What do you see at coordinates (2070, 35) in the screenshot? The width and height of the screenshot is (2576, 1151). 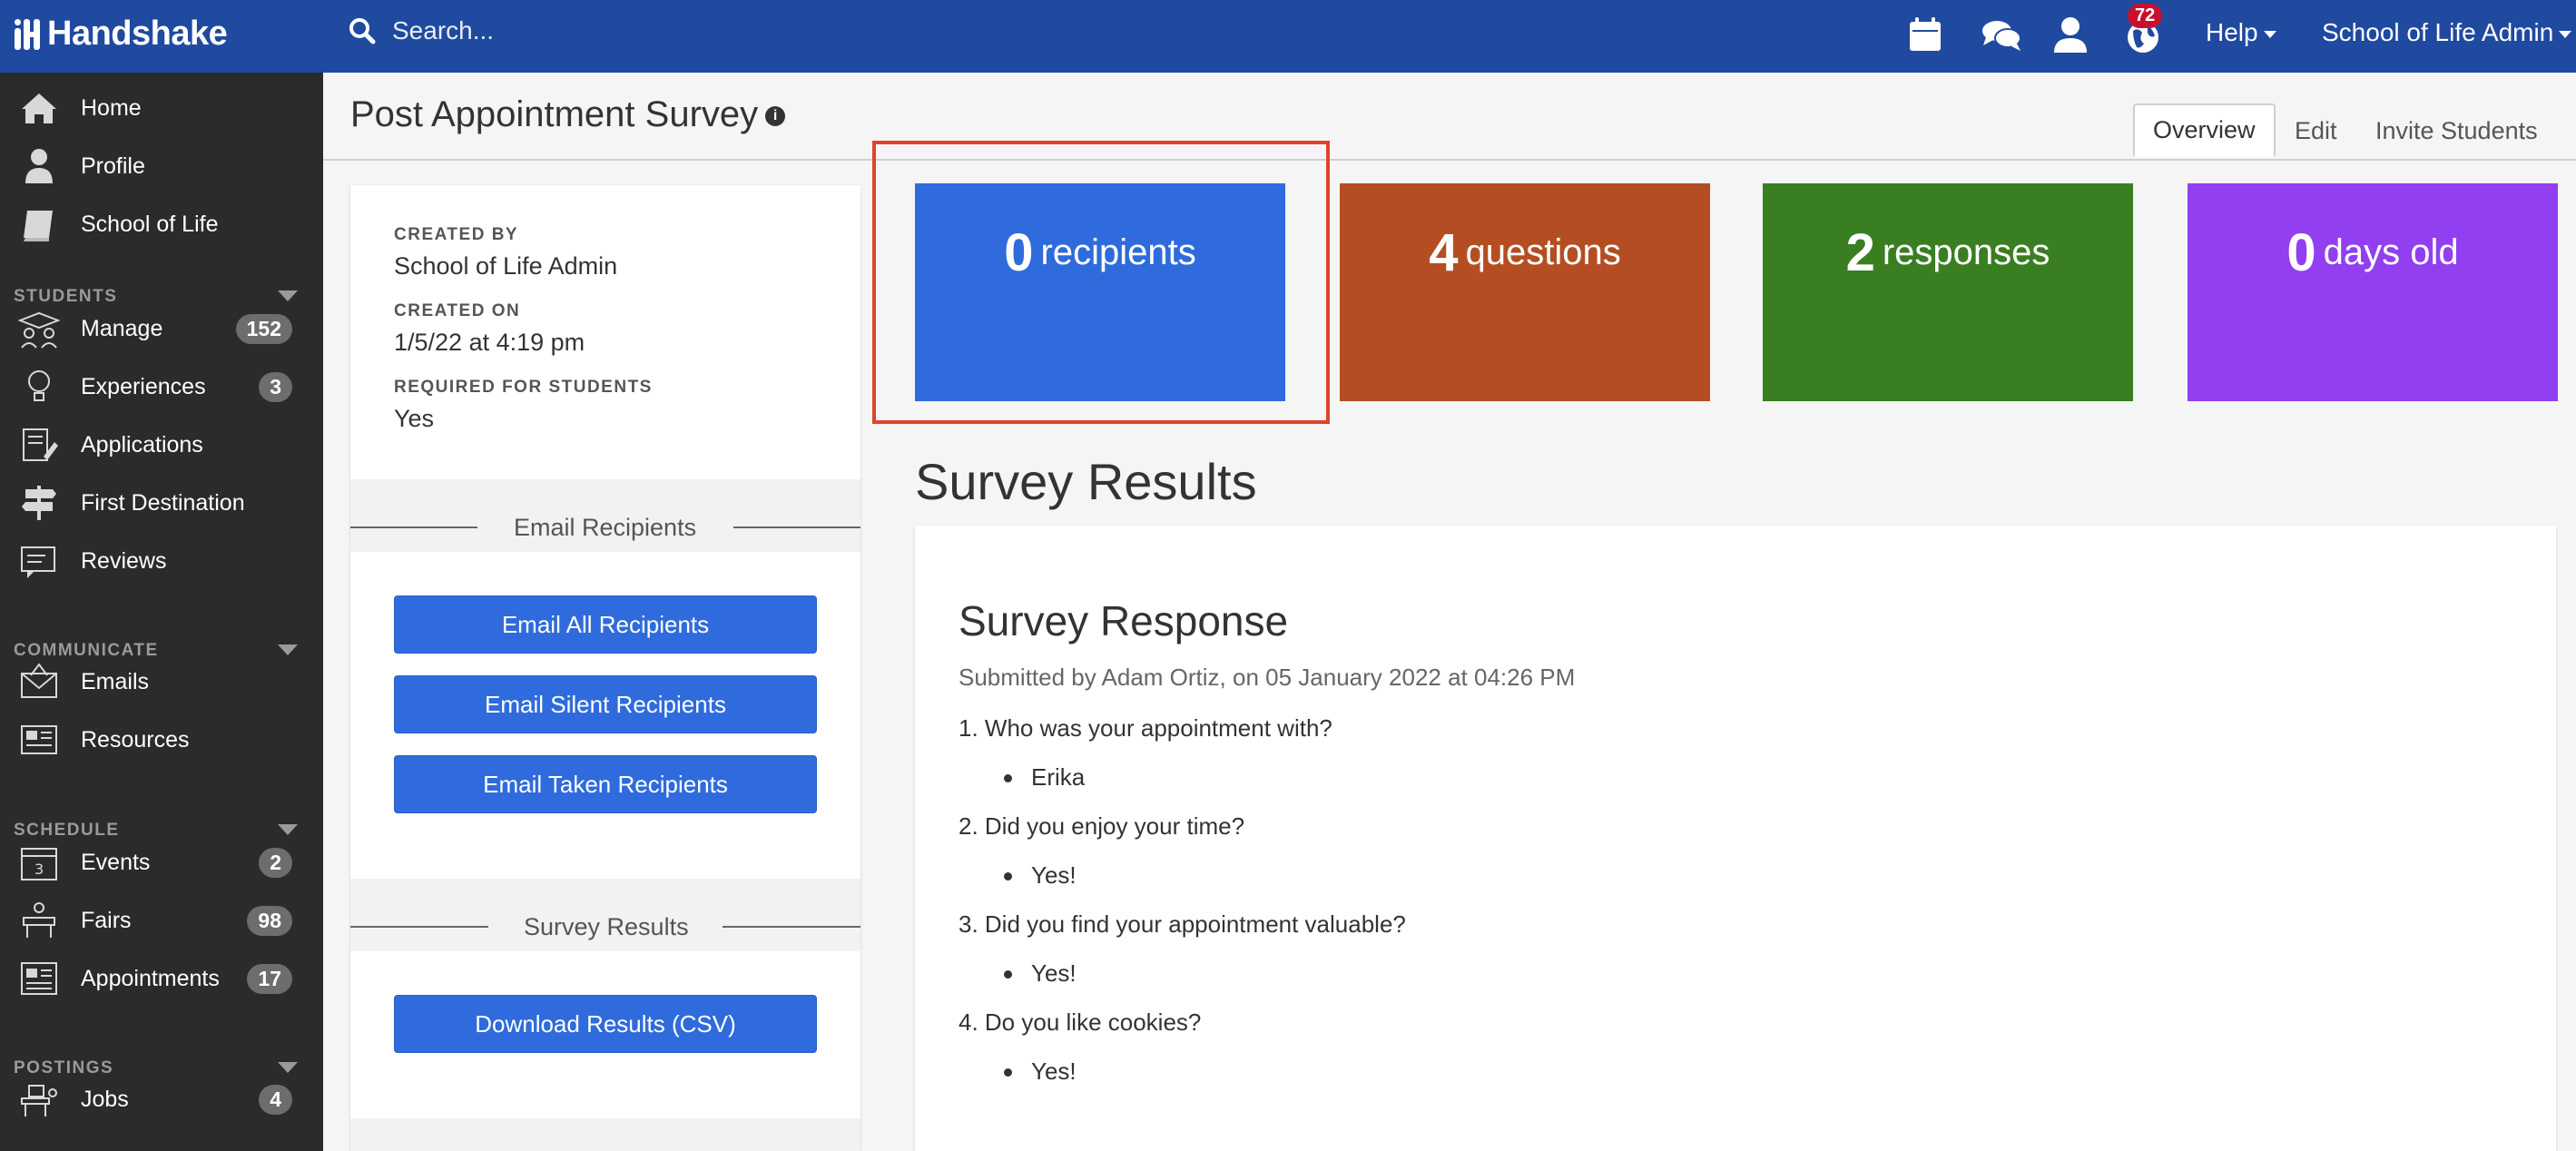 I see `user-icon` at bounding box center [2070, 35].